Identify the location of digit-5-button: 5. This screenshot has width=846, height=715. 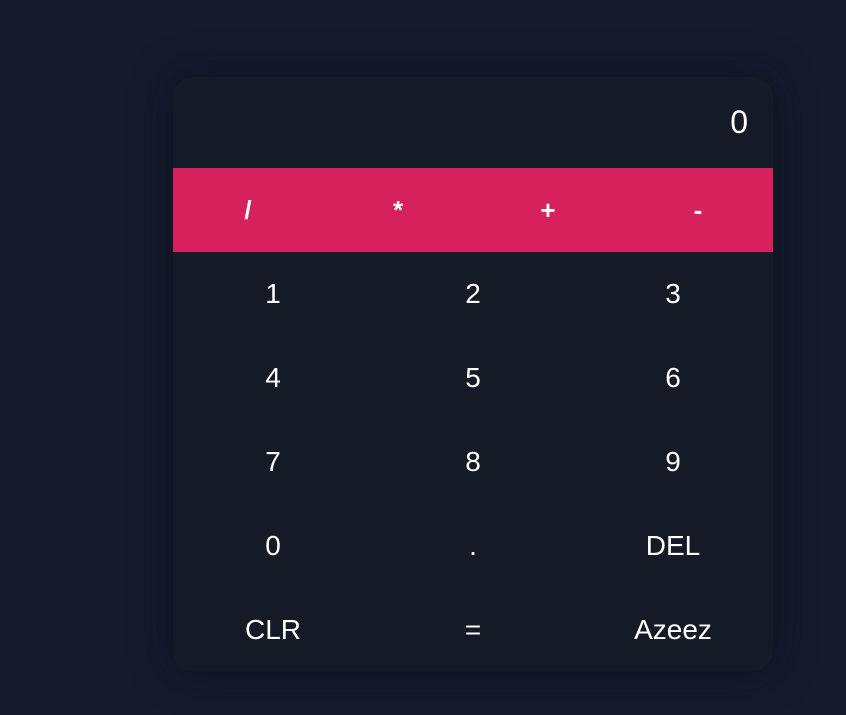
(473, 378).